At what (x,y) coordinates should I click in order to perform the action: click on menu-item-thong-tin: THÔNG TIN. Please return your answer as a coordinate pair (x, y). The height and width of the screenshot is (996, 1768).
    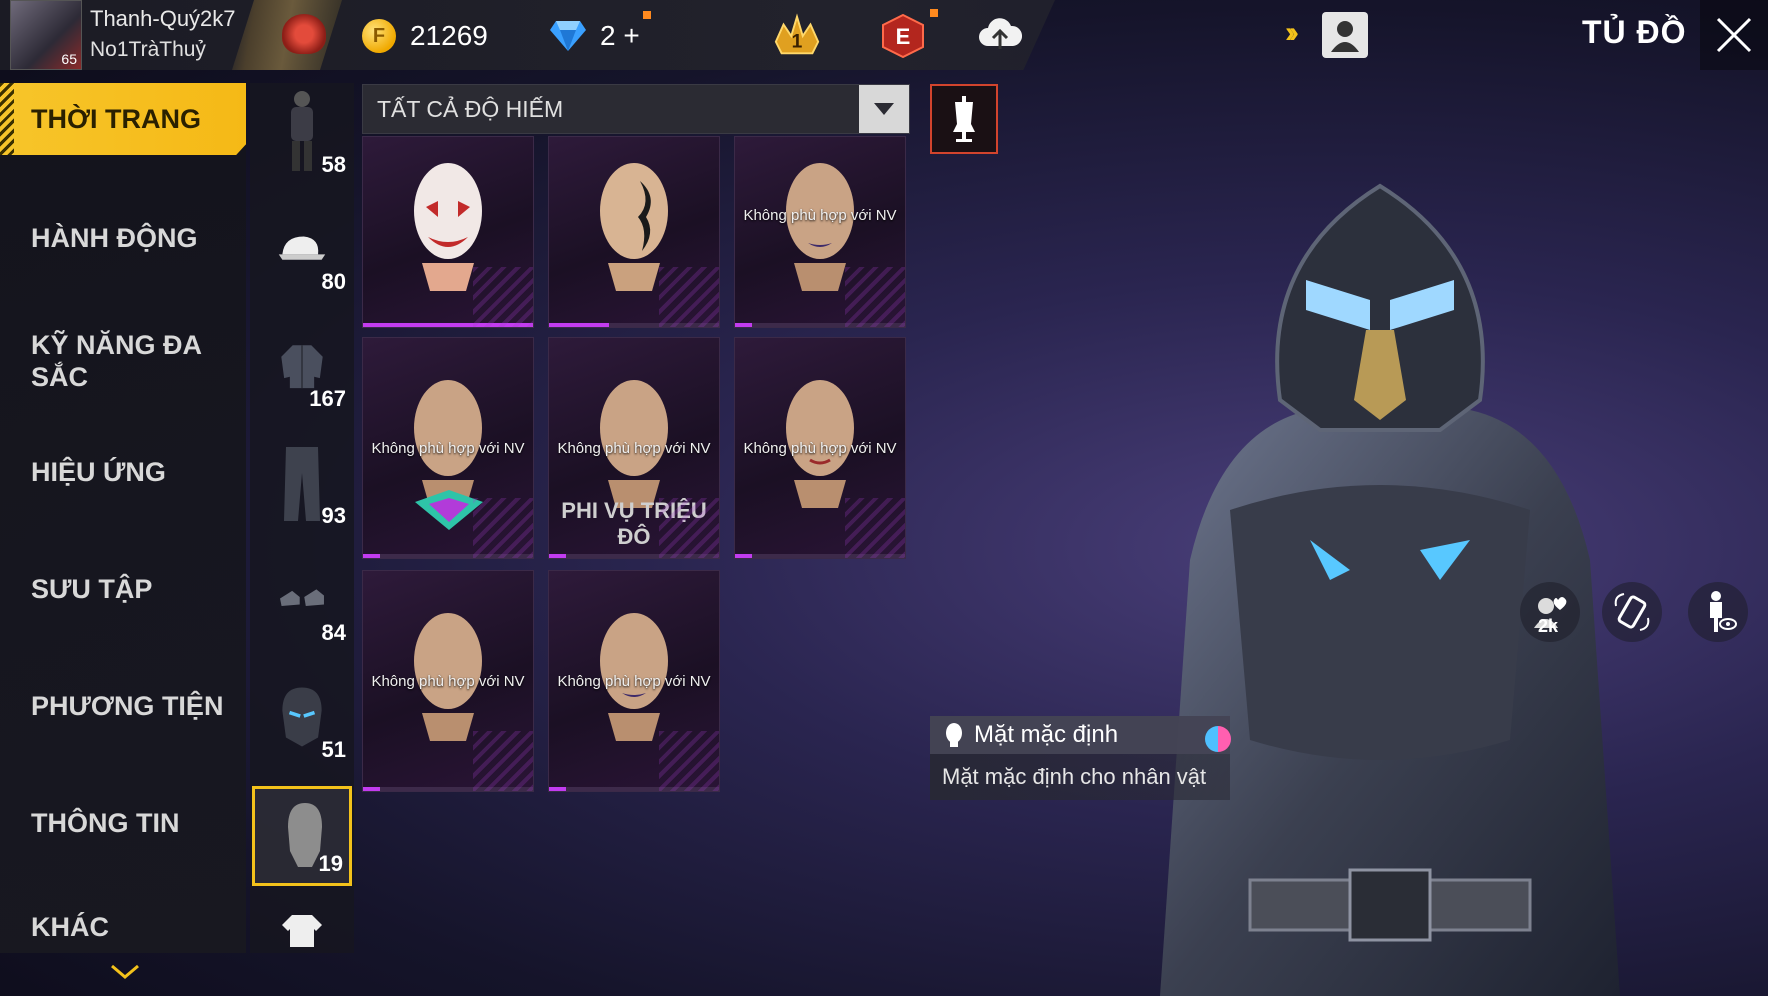
    Looking at the image, I should click on (123, 823).